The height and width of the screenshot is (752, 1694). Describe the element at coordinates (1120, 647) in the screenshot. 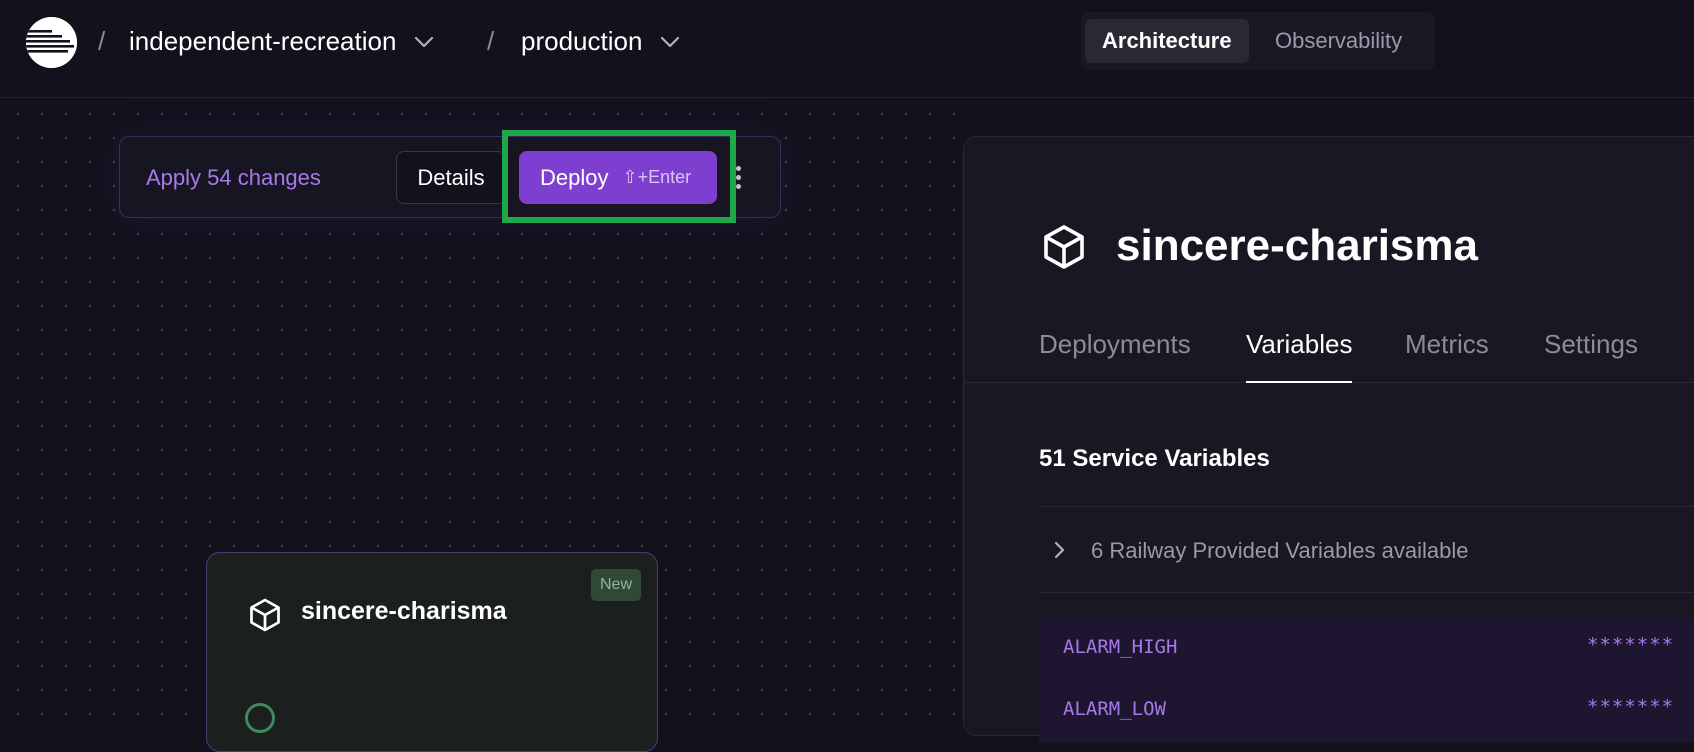

I see `variable-name: ALARM_HIGH` at that location.